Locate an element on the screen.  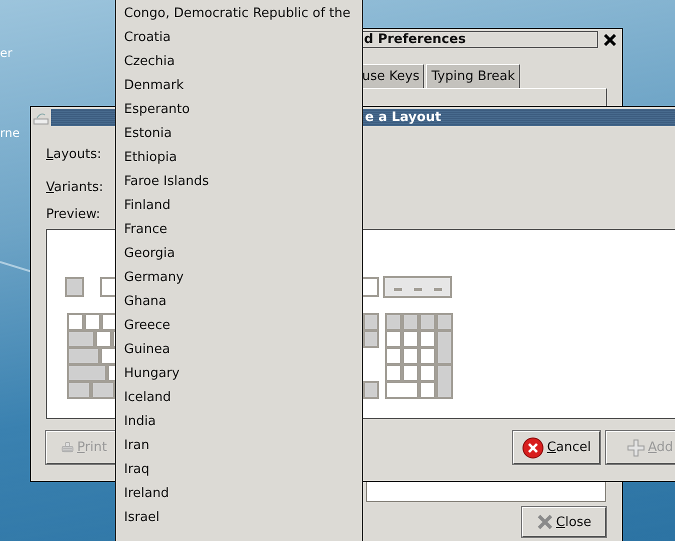
menu-item: Israel is located at coordinates (239, 518).